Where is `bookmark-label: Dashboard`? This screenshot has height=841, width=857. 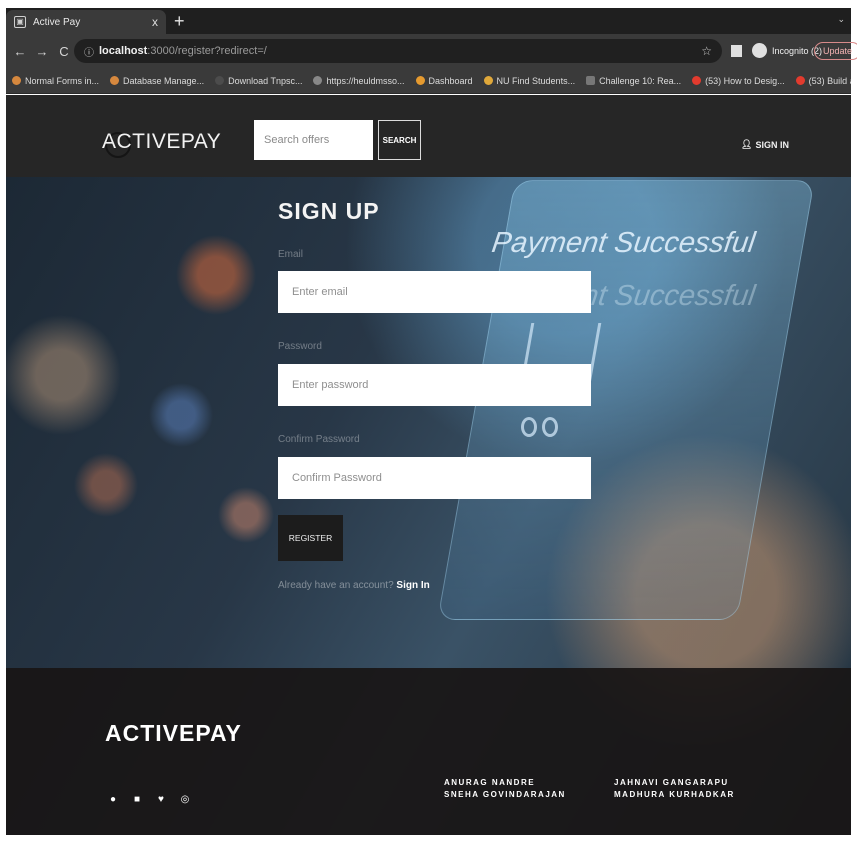
bookmark-label: Dashboard is located at coordinates (450, 80).